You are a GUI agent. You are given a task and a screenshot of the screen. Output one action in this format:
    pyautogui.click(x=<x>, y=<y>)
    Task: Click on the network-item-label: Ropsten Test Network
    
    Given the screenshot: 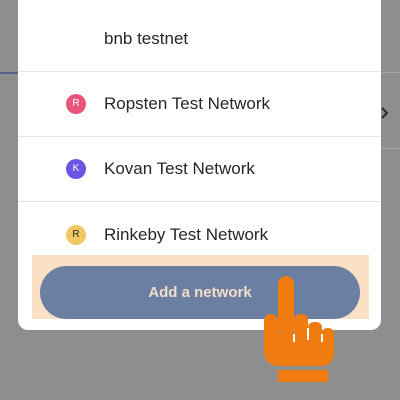 What is the action you would take?
    pyautogui.click(x=187, y=103)
    